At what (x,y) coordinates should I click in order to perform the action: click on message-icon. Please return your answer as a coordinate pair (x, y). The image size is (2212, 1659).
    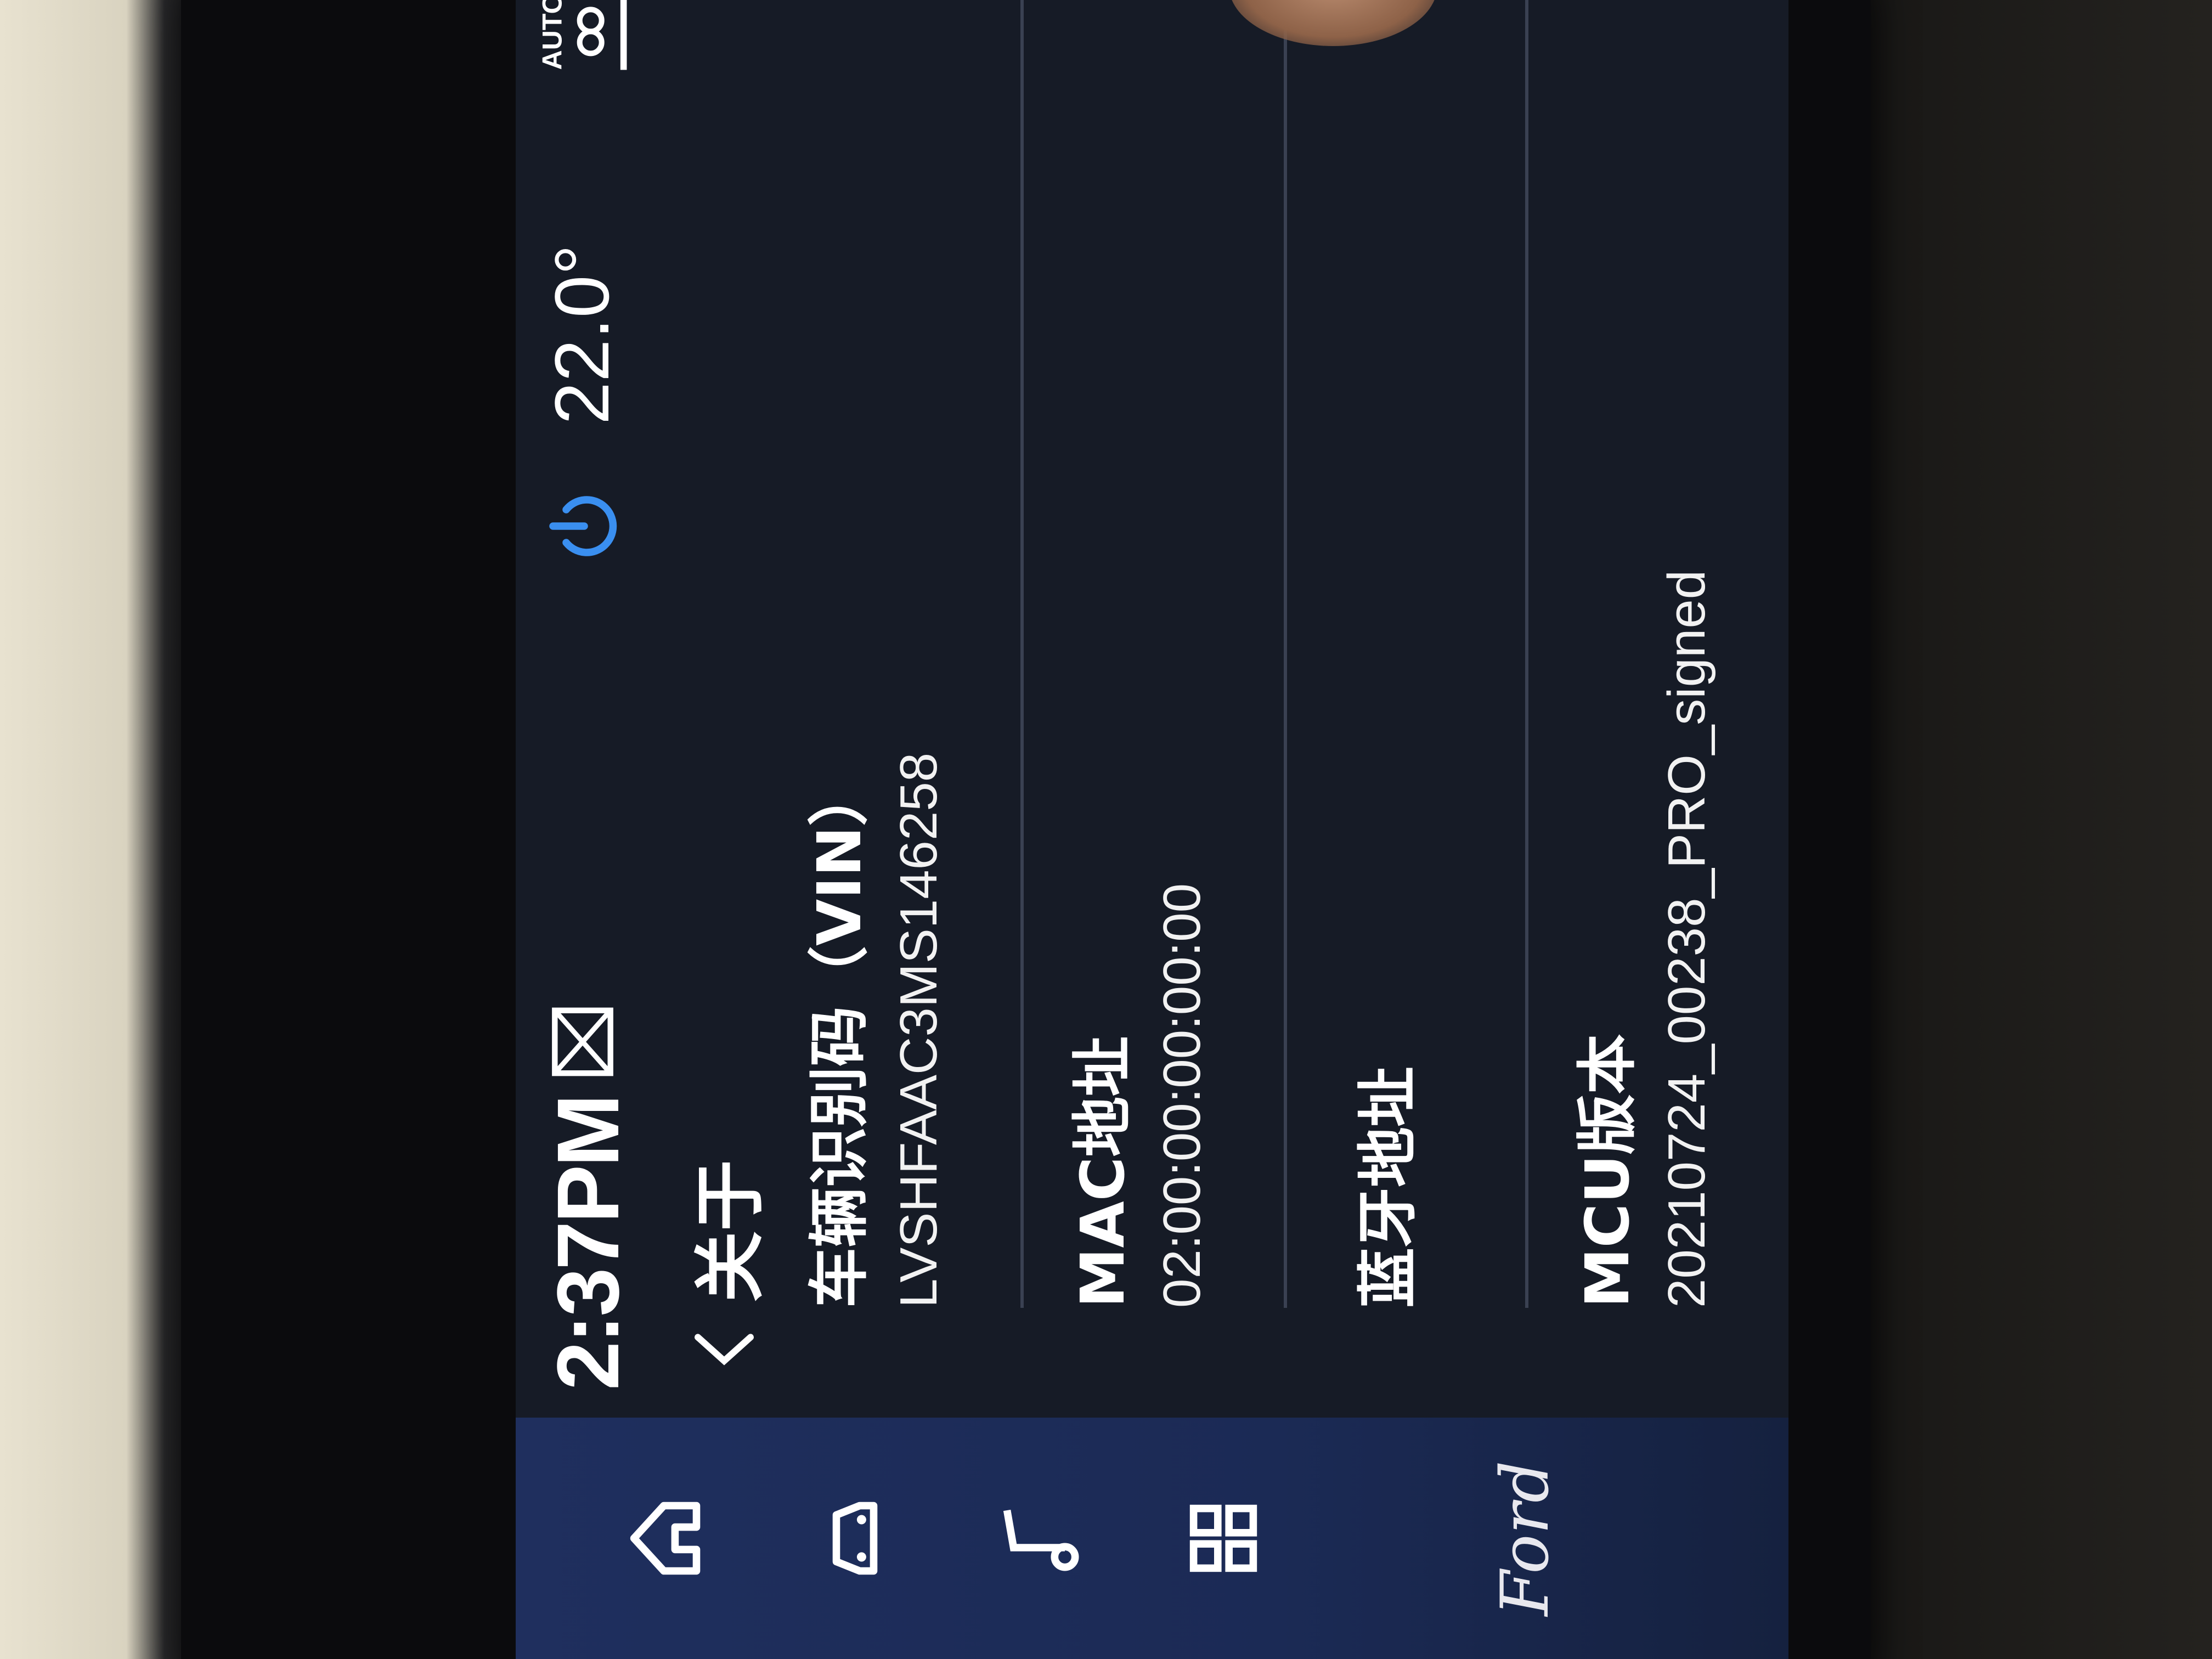
    Looking at the image, I should click on (583, 1041).